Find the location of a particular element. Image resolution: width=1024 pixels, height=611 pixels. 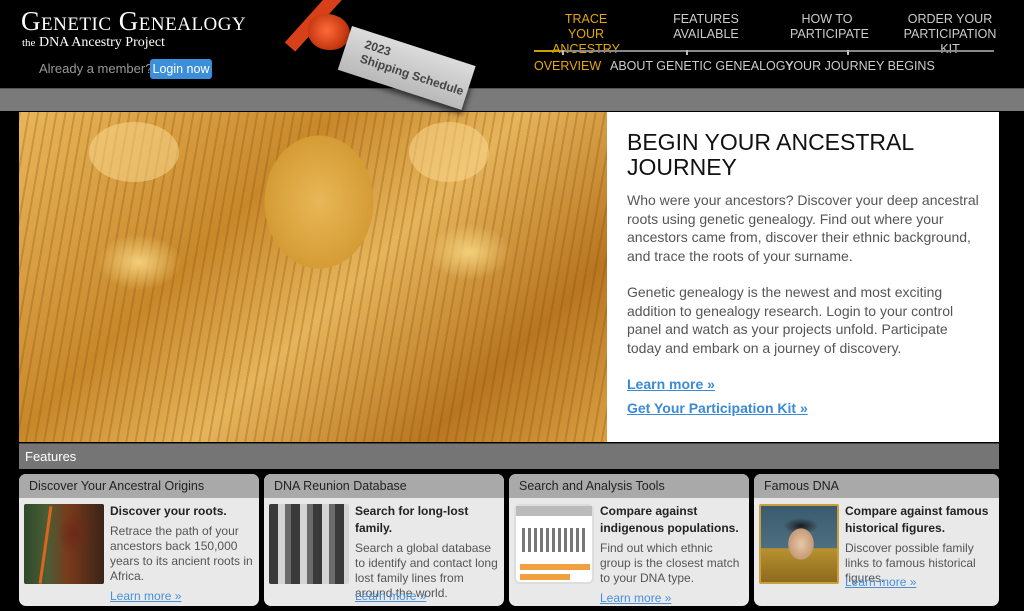

learn-more-link: Learn more » is located at coordinates (803, 384).